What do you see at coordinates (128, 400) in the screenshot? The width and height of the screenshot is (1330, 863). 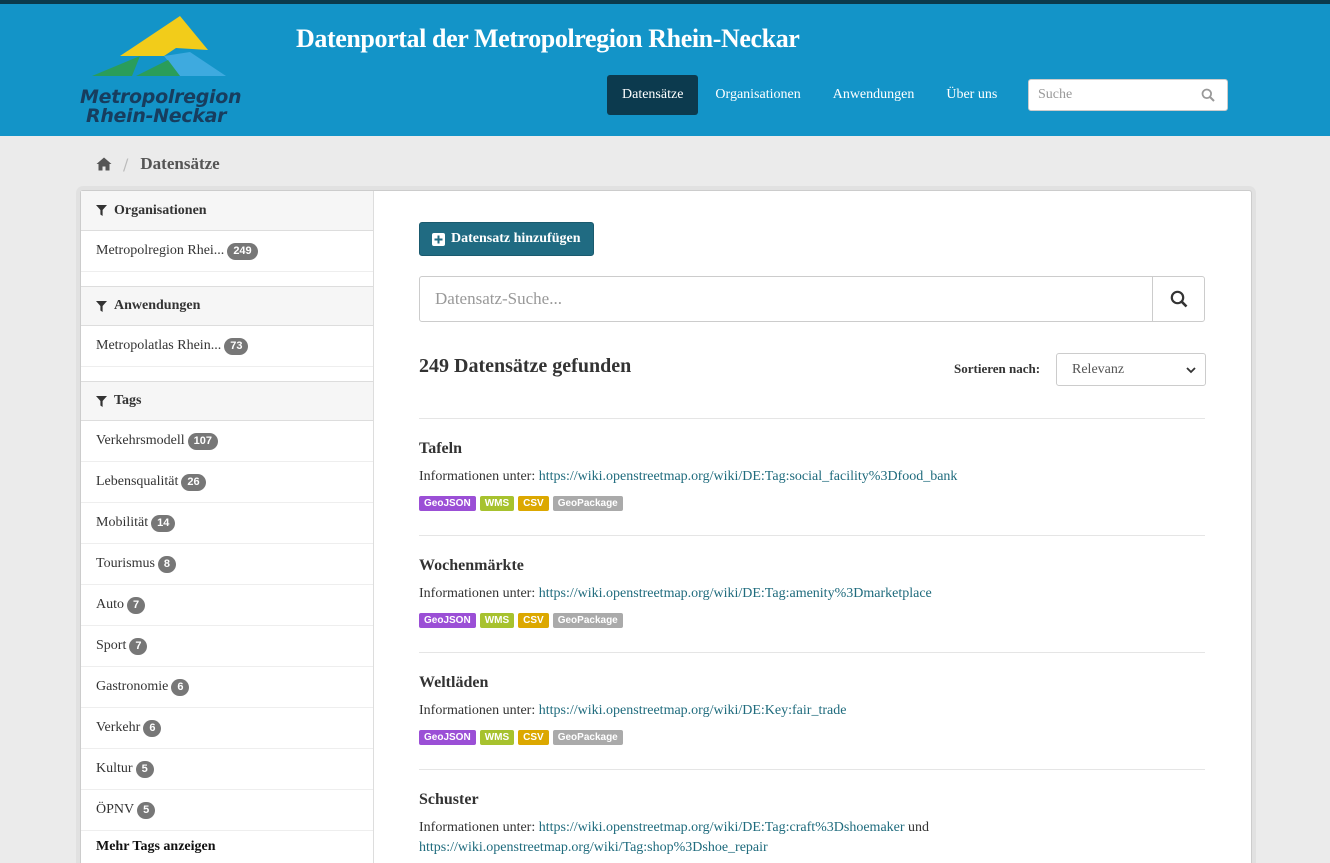 I see `facet-heading-label: Tags` at bounding box center [128, 400].